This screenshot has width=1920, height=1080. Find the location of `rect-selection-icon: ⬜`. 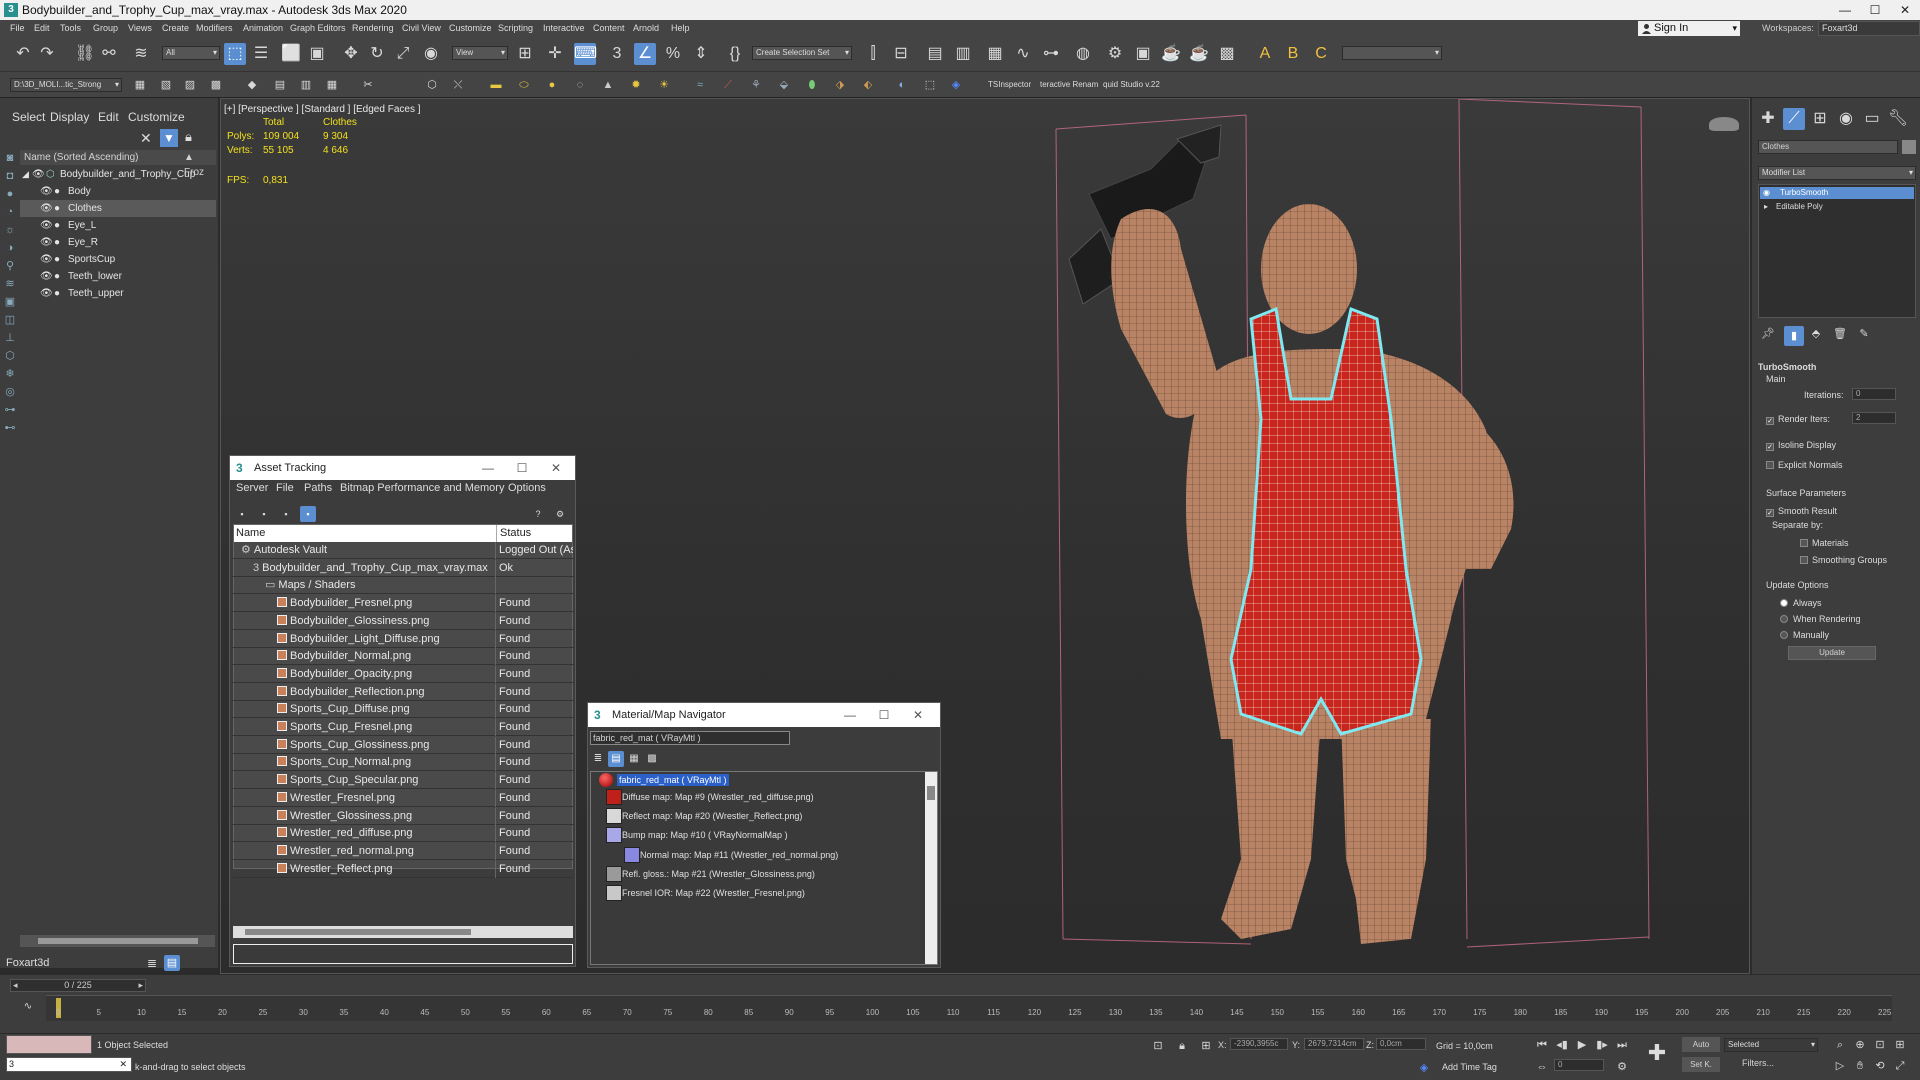

rect-selection-icon: ⬜ is located at coordinates (291, 54).